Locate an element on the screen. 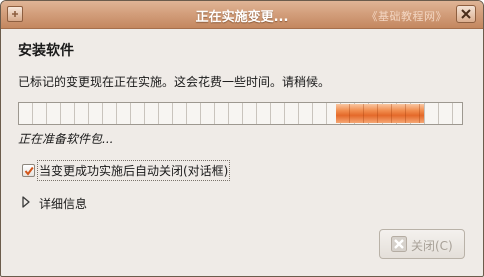 The image size is (484, 277). auto-close-checkbox is located at coordinates (28, 170).